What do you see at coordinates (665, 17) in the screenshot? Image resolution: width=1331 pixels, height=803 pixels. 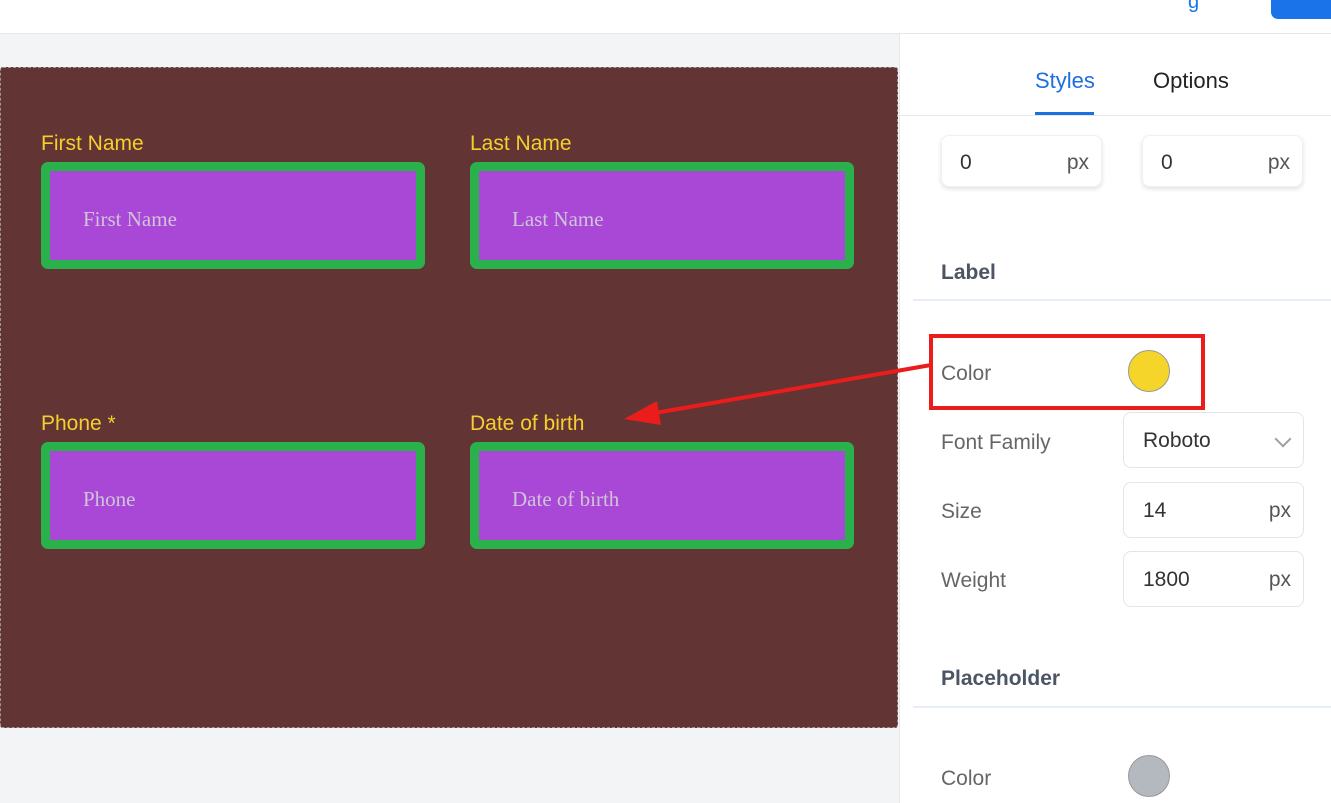 I see `top-bar: g` at bounding box center [665, 17].